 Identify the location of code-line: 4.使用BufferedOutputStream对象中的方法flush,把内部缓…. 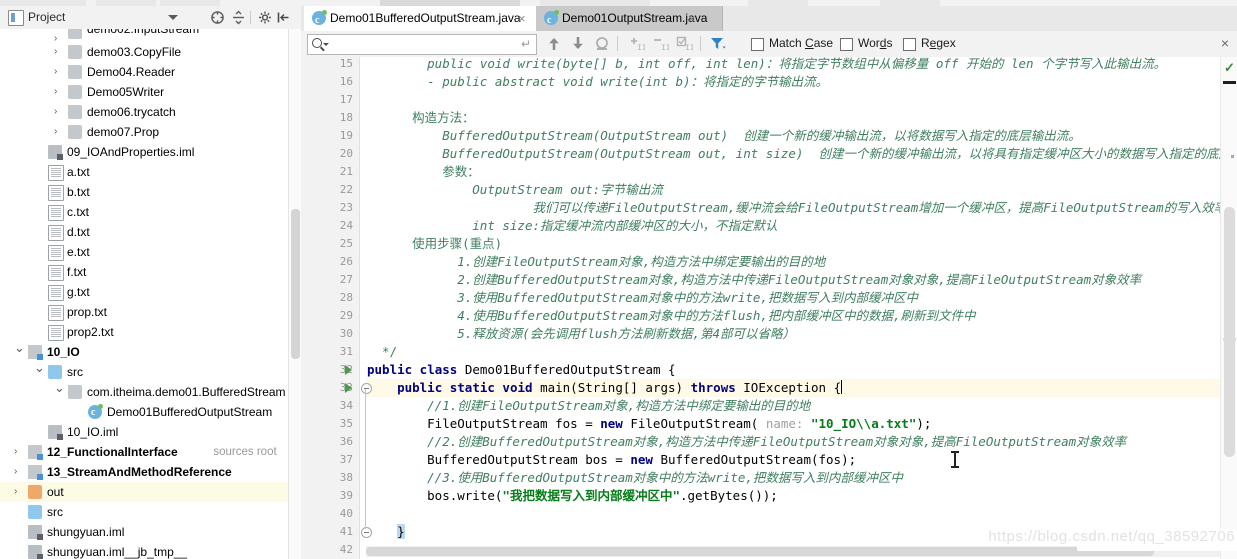
(716, 316).